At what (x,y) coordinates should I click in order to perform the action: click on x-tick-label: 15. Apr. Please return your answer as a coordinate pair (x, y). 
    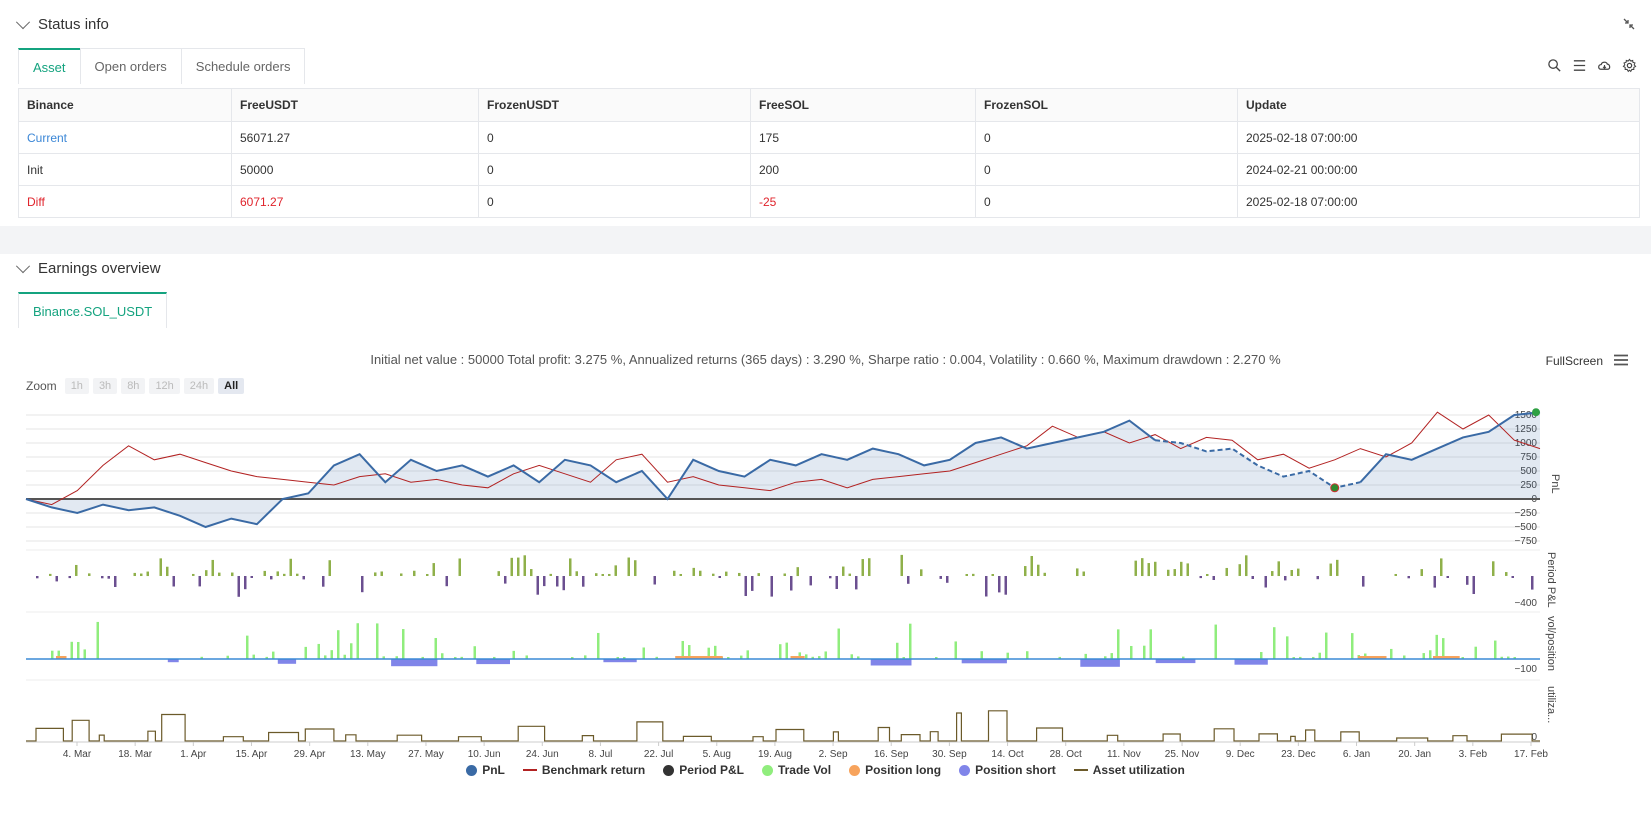
    Looking at the image, I should click on (252, 754).